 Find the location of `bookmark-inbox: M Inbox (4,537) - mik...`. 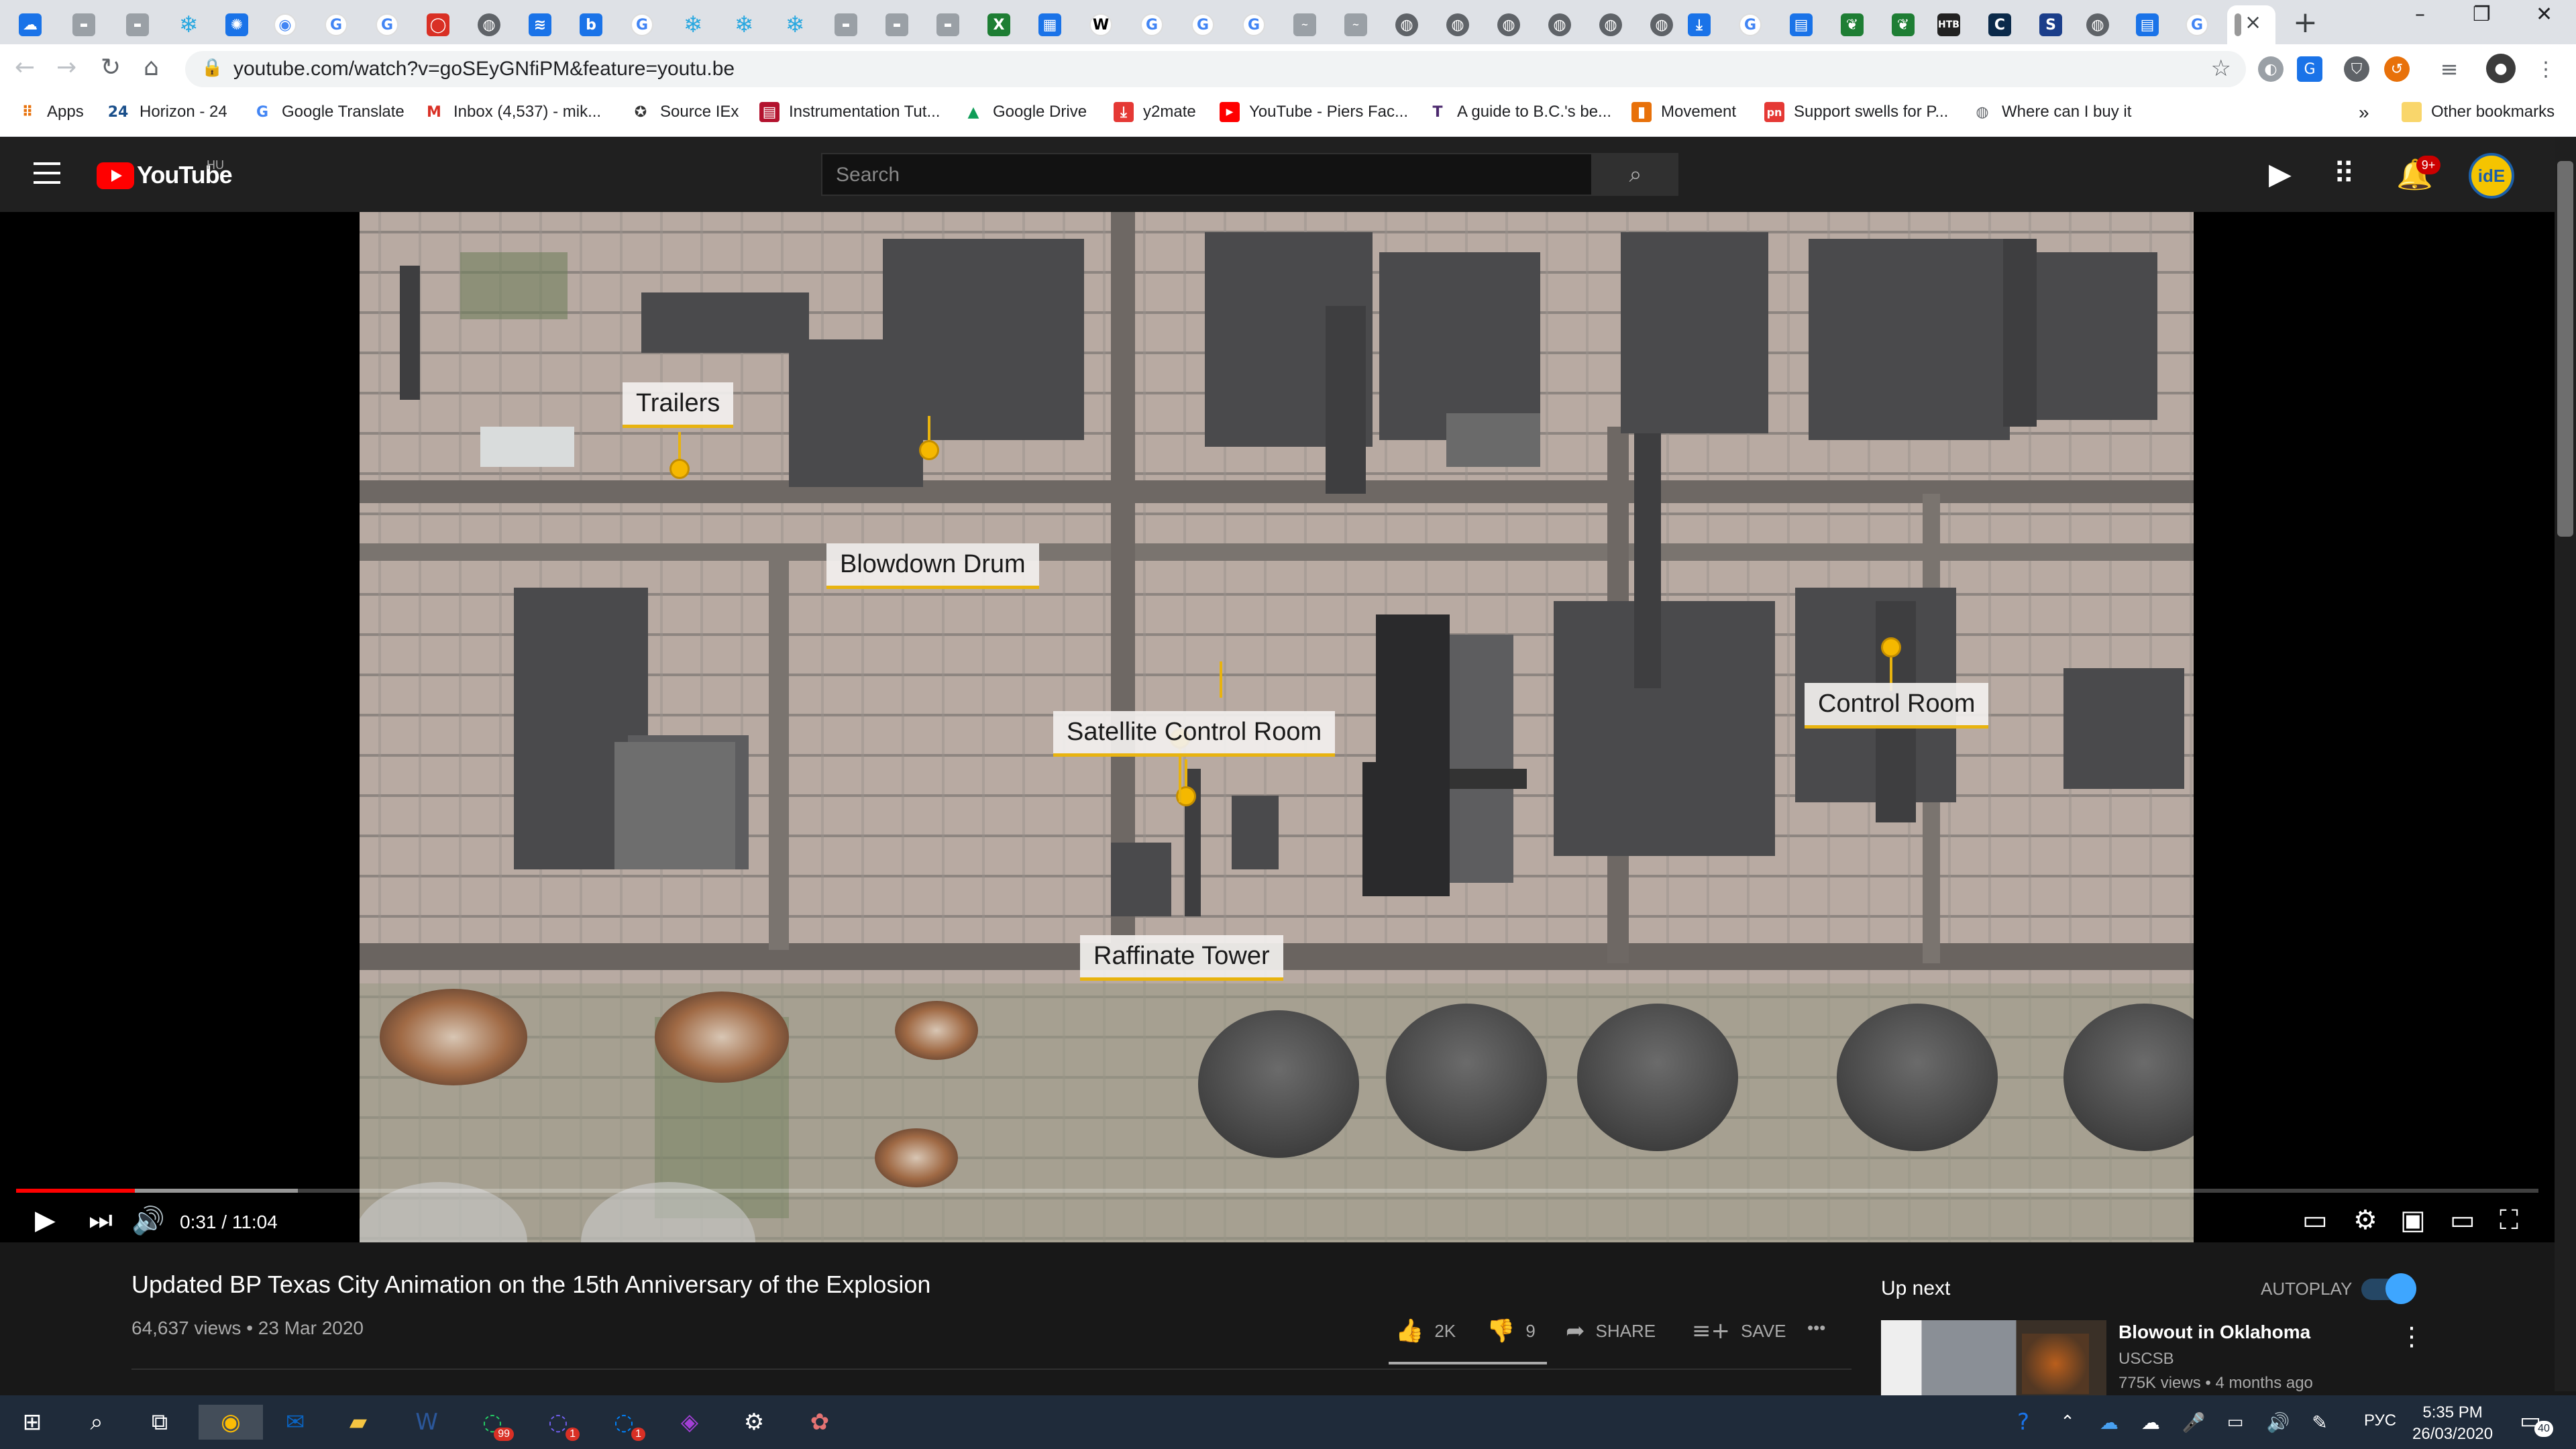

bookmark-inbox: M Inbox (4,537) - mik... is located at coordinates (512, 112).